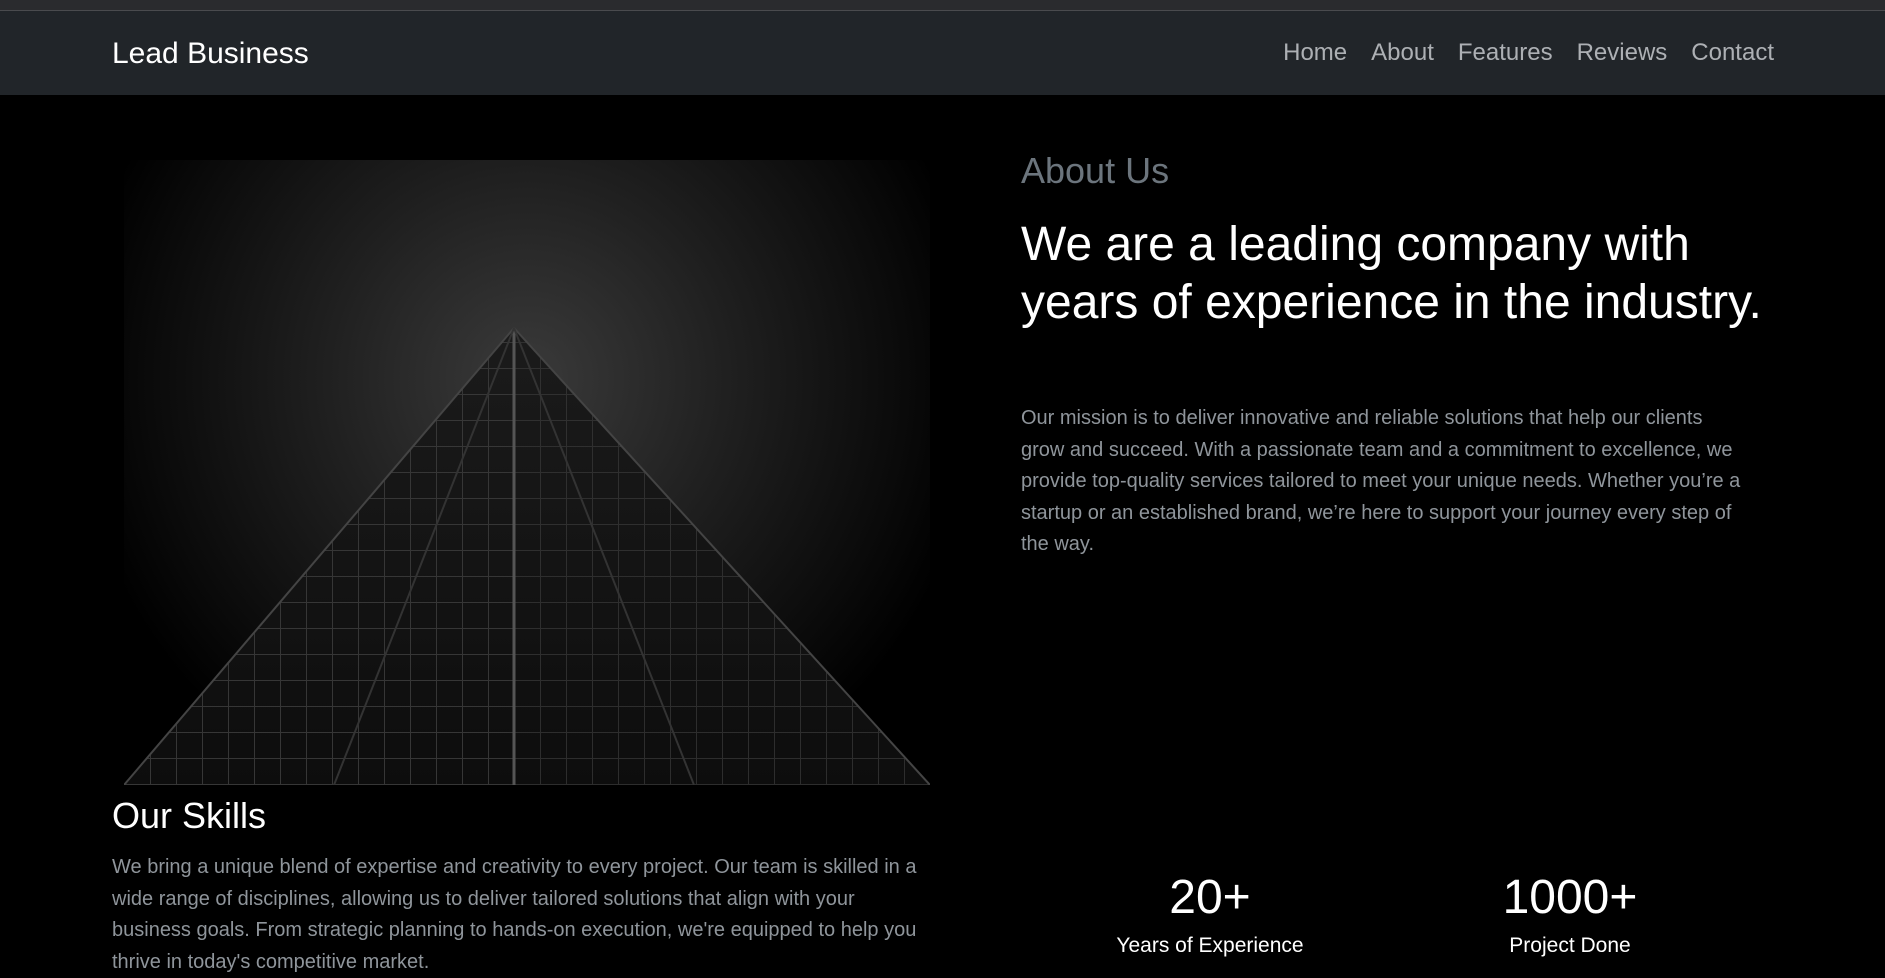 The width and height of the screenshot is (1885, 978). Describe the element at coordinates (1732, 53) in the screenshot. I see `nav-link-contact: Contact` at that location.